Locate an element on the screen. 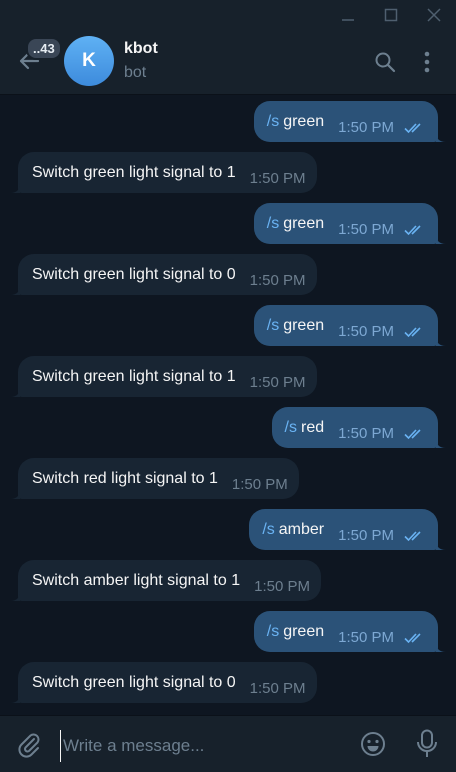 The height and width of the screenshot is (772, 456). close-window-button is located at coordinates (434, 14).